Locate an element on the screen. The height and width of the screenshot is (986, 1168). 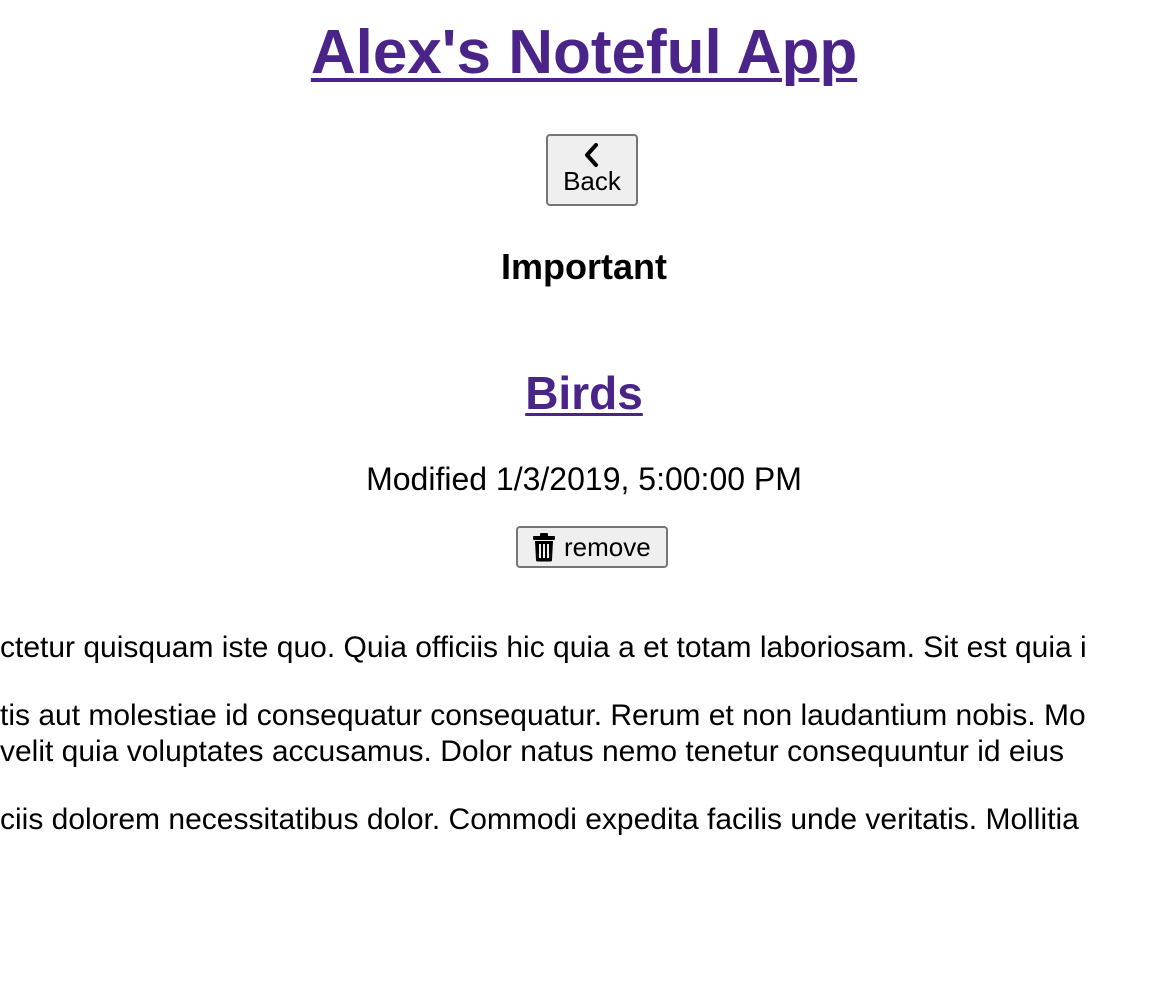
app-title-link: Alex's Noteful App is located at coordinates (584, 52).